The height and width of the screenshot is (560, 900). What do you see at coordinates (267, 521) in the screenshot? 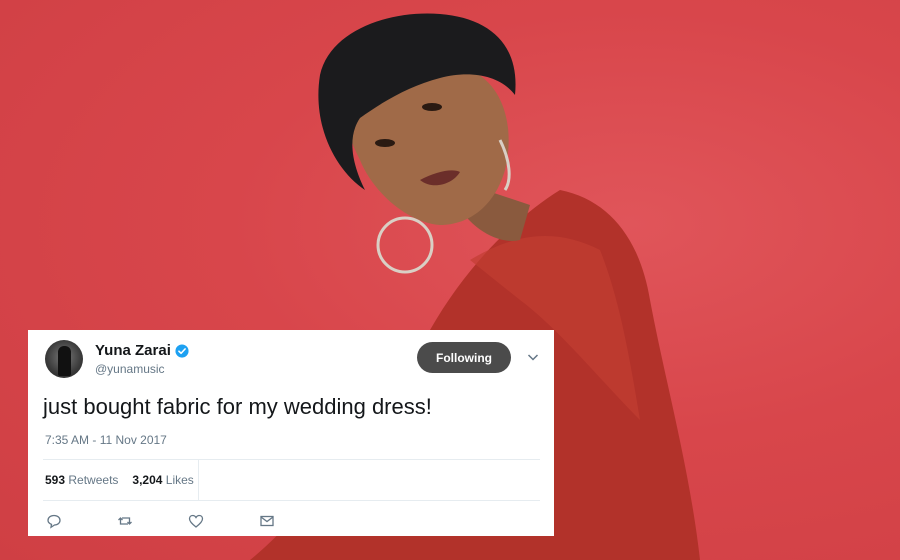
I see `envelope-icon` at bounding box center [267, 521].